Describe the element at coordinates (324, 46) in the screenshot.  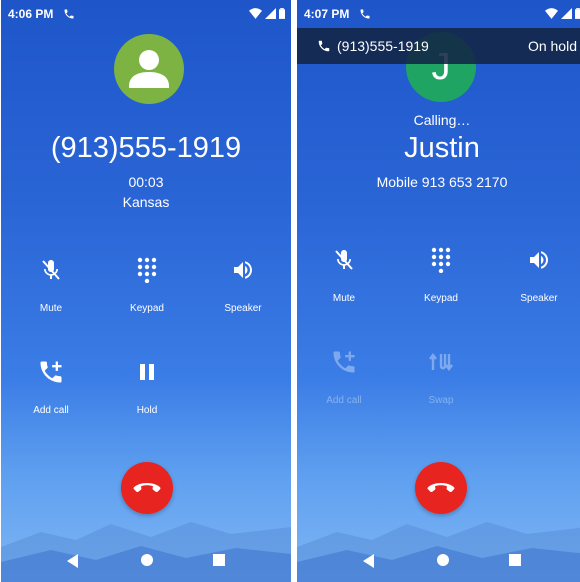
I see `call-icon` at that location.